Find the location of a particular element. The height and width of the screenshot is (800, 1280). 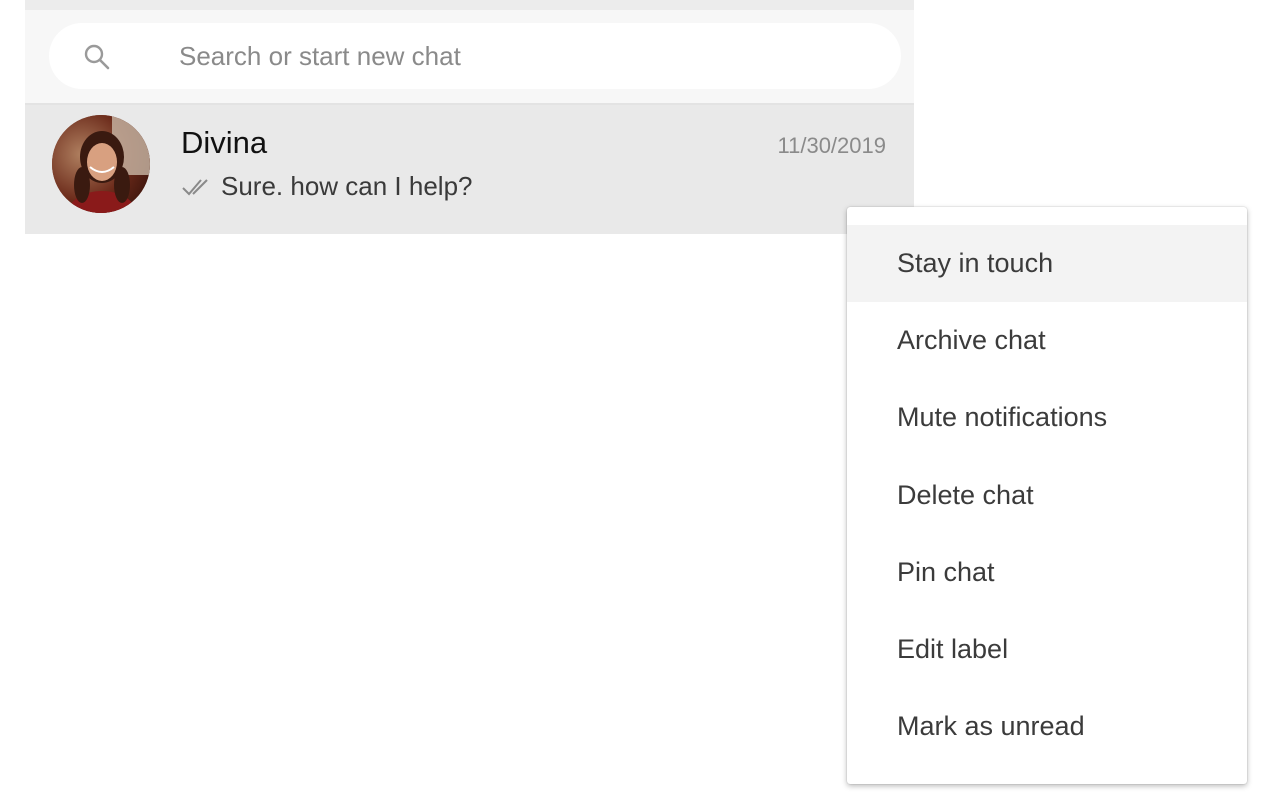

menu-item-mark-as-unread: Mark as unread is located at coordinates (1047, 726).